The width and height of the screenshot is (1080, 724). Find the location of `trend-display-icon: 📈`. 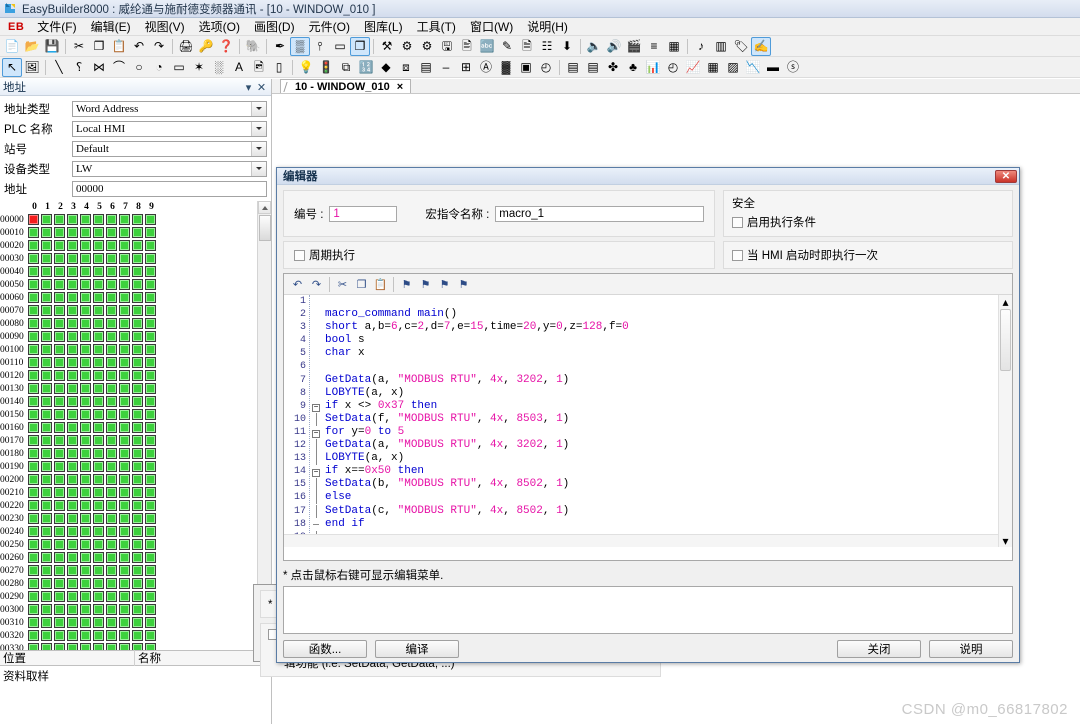

trend-display-icon: 📈 is located at coordinates (693, 67).